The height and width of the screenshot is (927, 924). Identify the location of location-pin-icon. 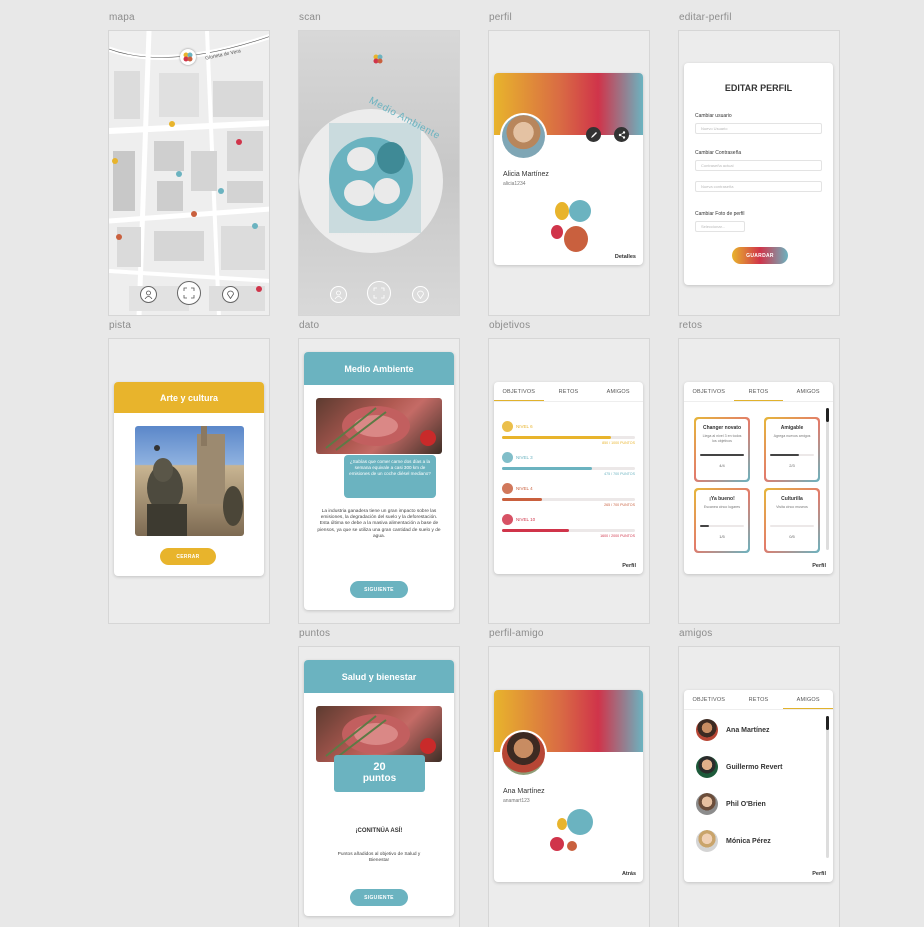
(420, 294).